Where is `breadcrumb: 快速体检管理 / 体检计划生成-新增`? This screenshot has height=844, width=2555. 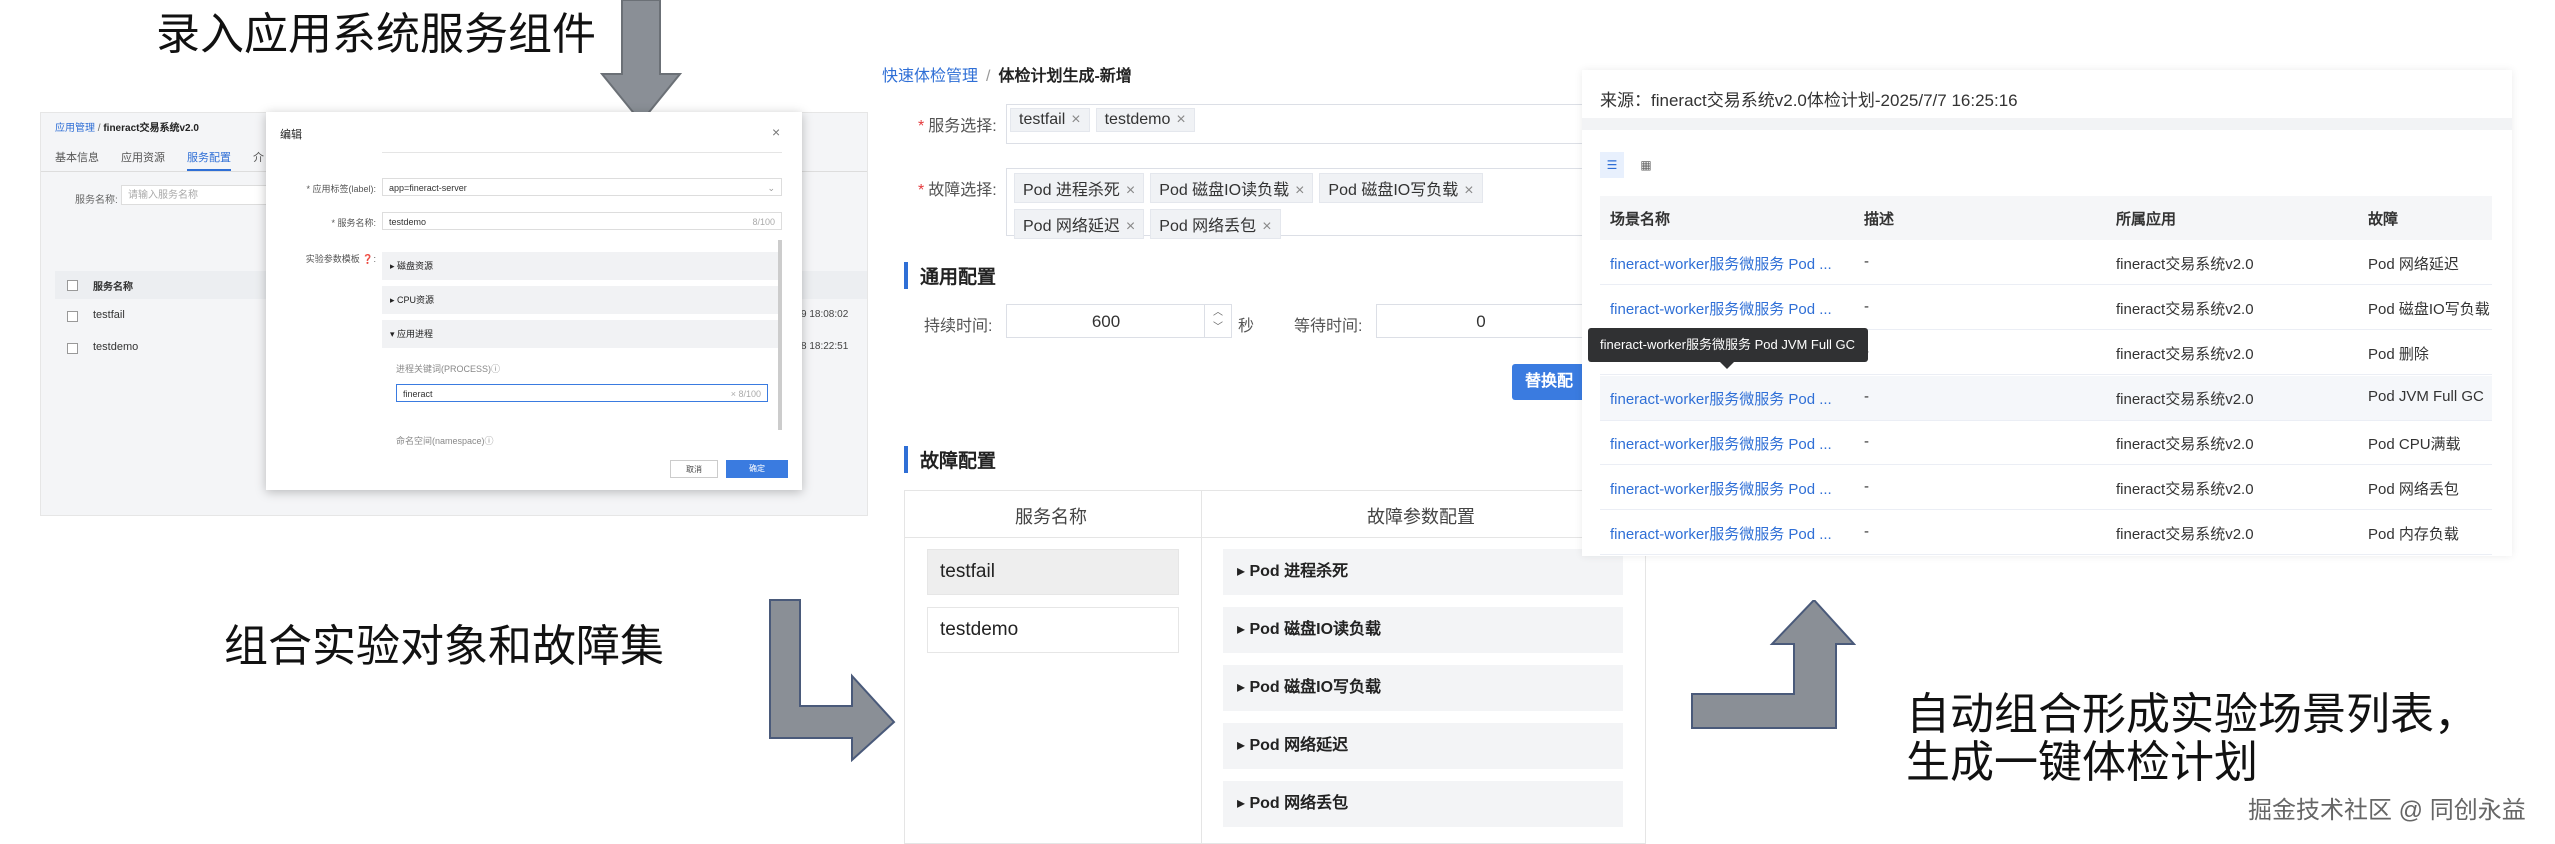
breadcrumb: 快速体检管理 / 体检计划生成-新增 is located at coordinates (1007, 74).